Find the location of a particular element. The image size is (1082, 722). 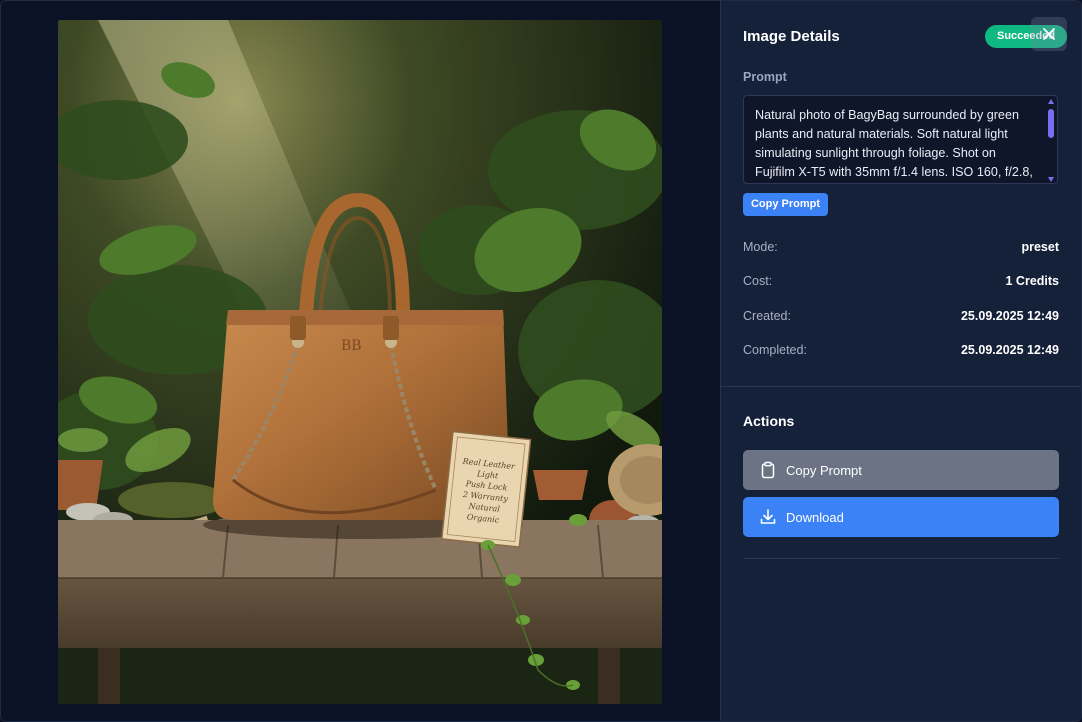

close-icon is located at coordinates (1049, 34).